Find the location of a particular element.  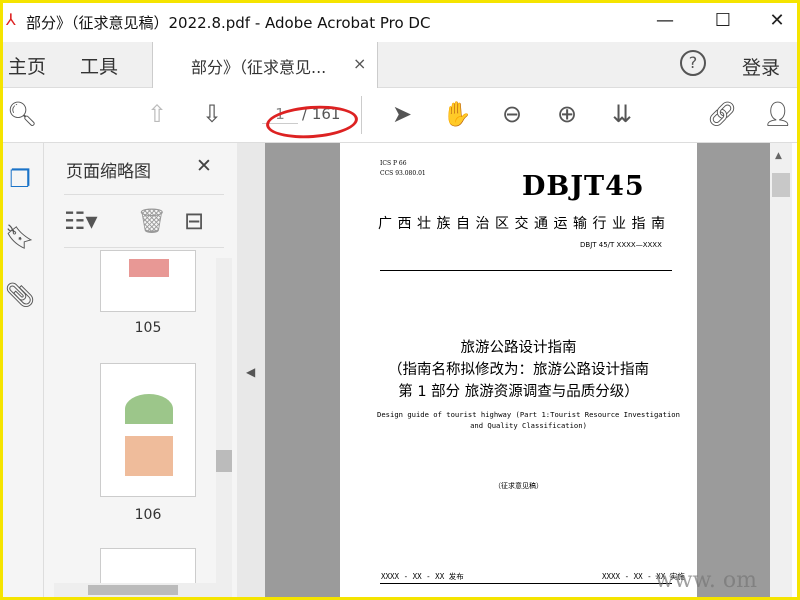

select-tool-icon: ➤ is located at coordinates (402, 114).